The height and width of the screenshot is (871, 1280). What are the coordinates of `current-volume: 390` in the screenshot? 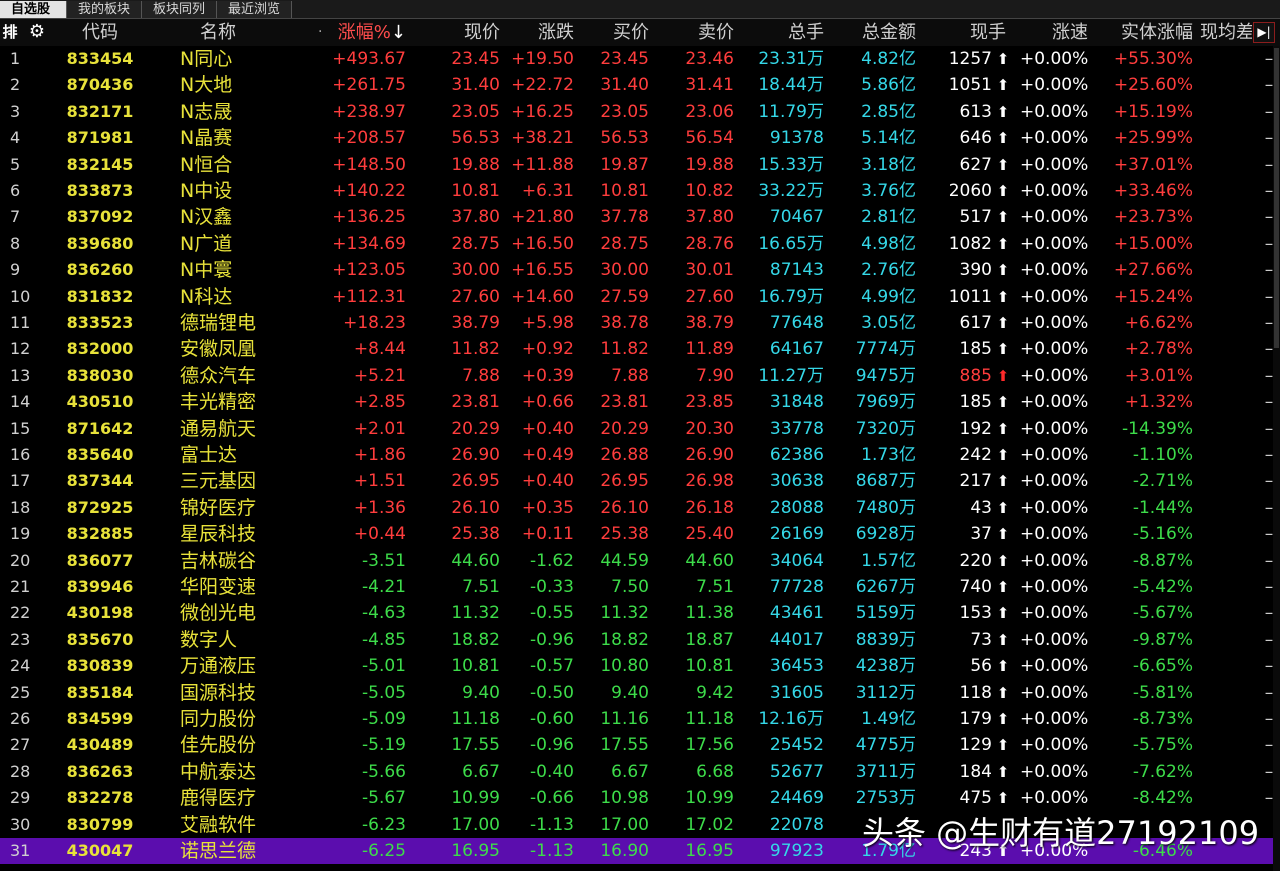 It's located at (975, 270).